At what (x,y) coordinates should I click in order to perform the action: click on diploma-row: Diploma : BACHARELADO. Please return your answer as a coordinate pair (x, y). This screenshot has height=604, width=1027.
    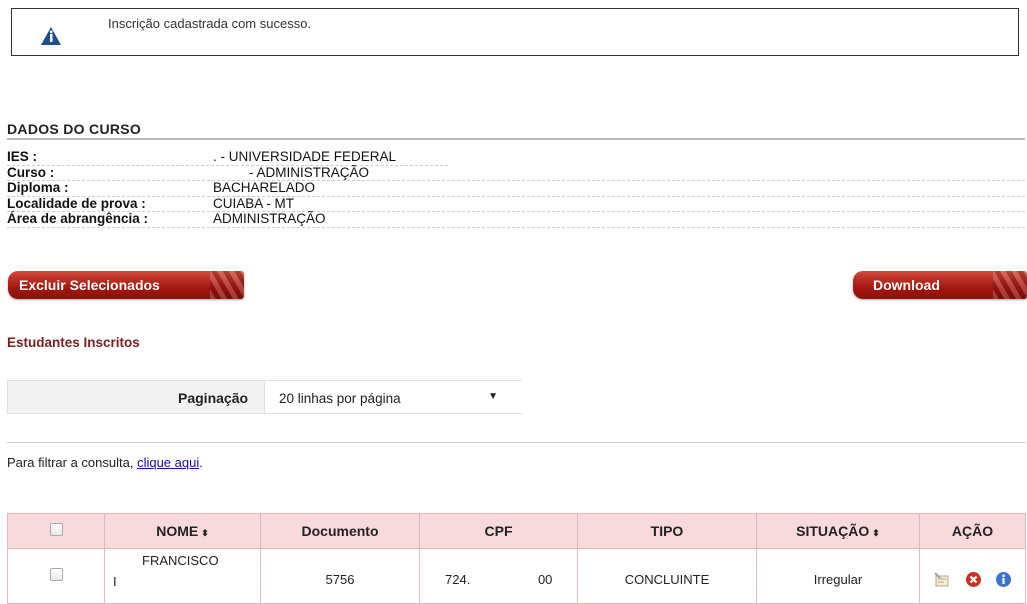
    Looking at the image, I should click on (516, 189).